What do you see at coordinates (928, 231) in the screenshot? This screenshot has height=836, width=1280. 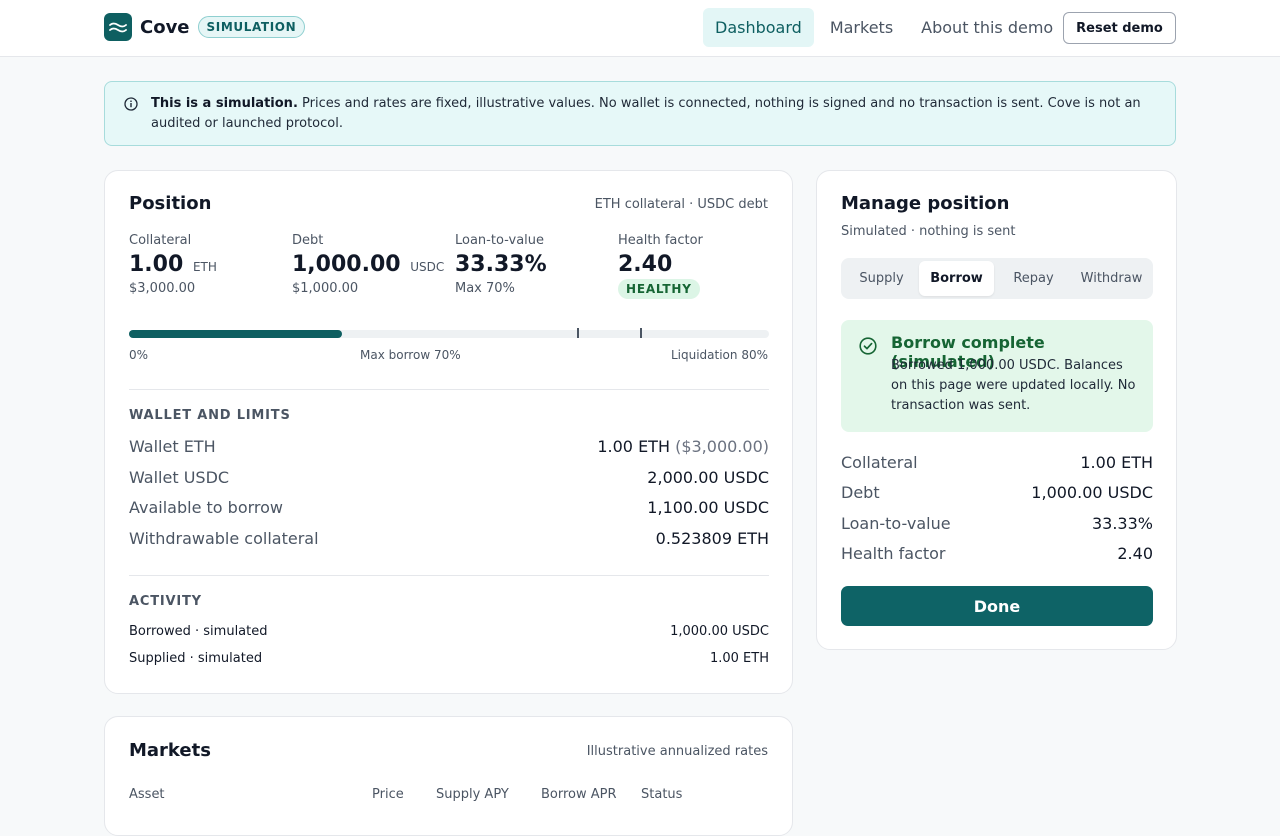 I see `manage-subtitle: Simulated · nothing is sent` at bounding box center [928, 231].